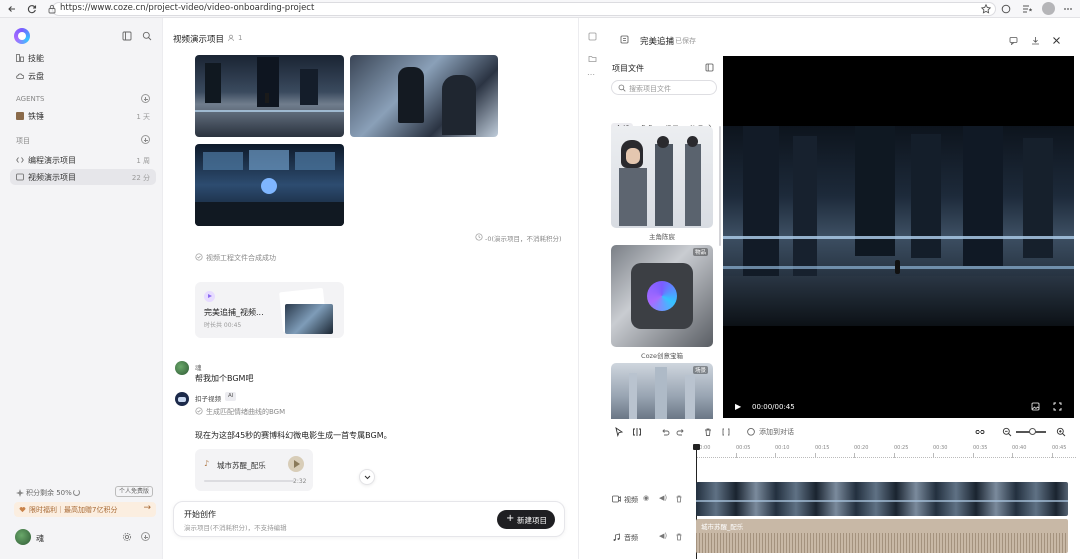  Describe the element at coordinates (709, 67) in the screenshot. I see `collapse-panel-icon` at that location.